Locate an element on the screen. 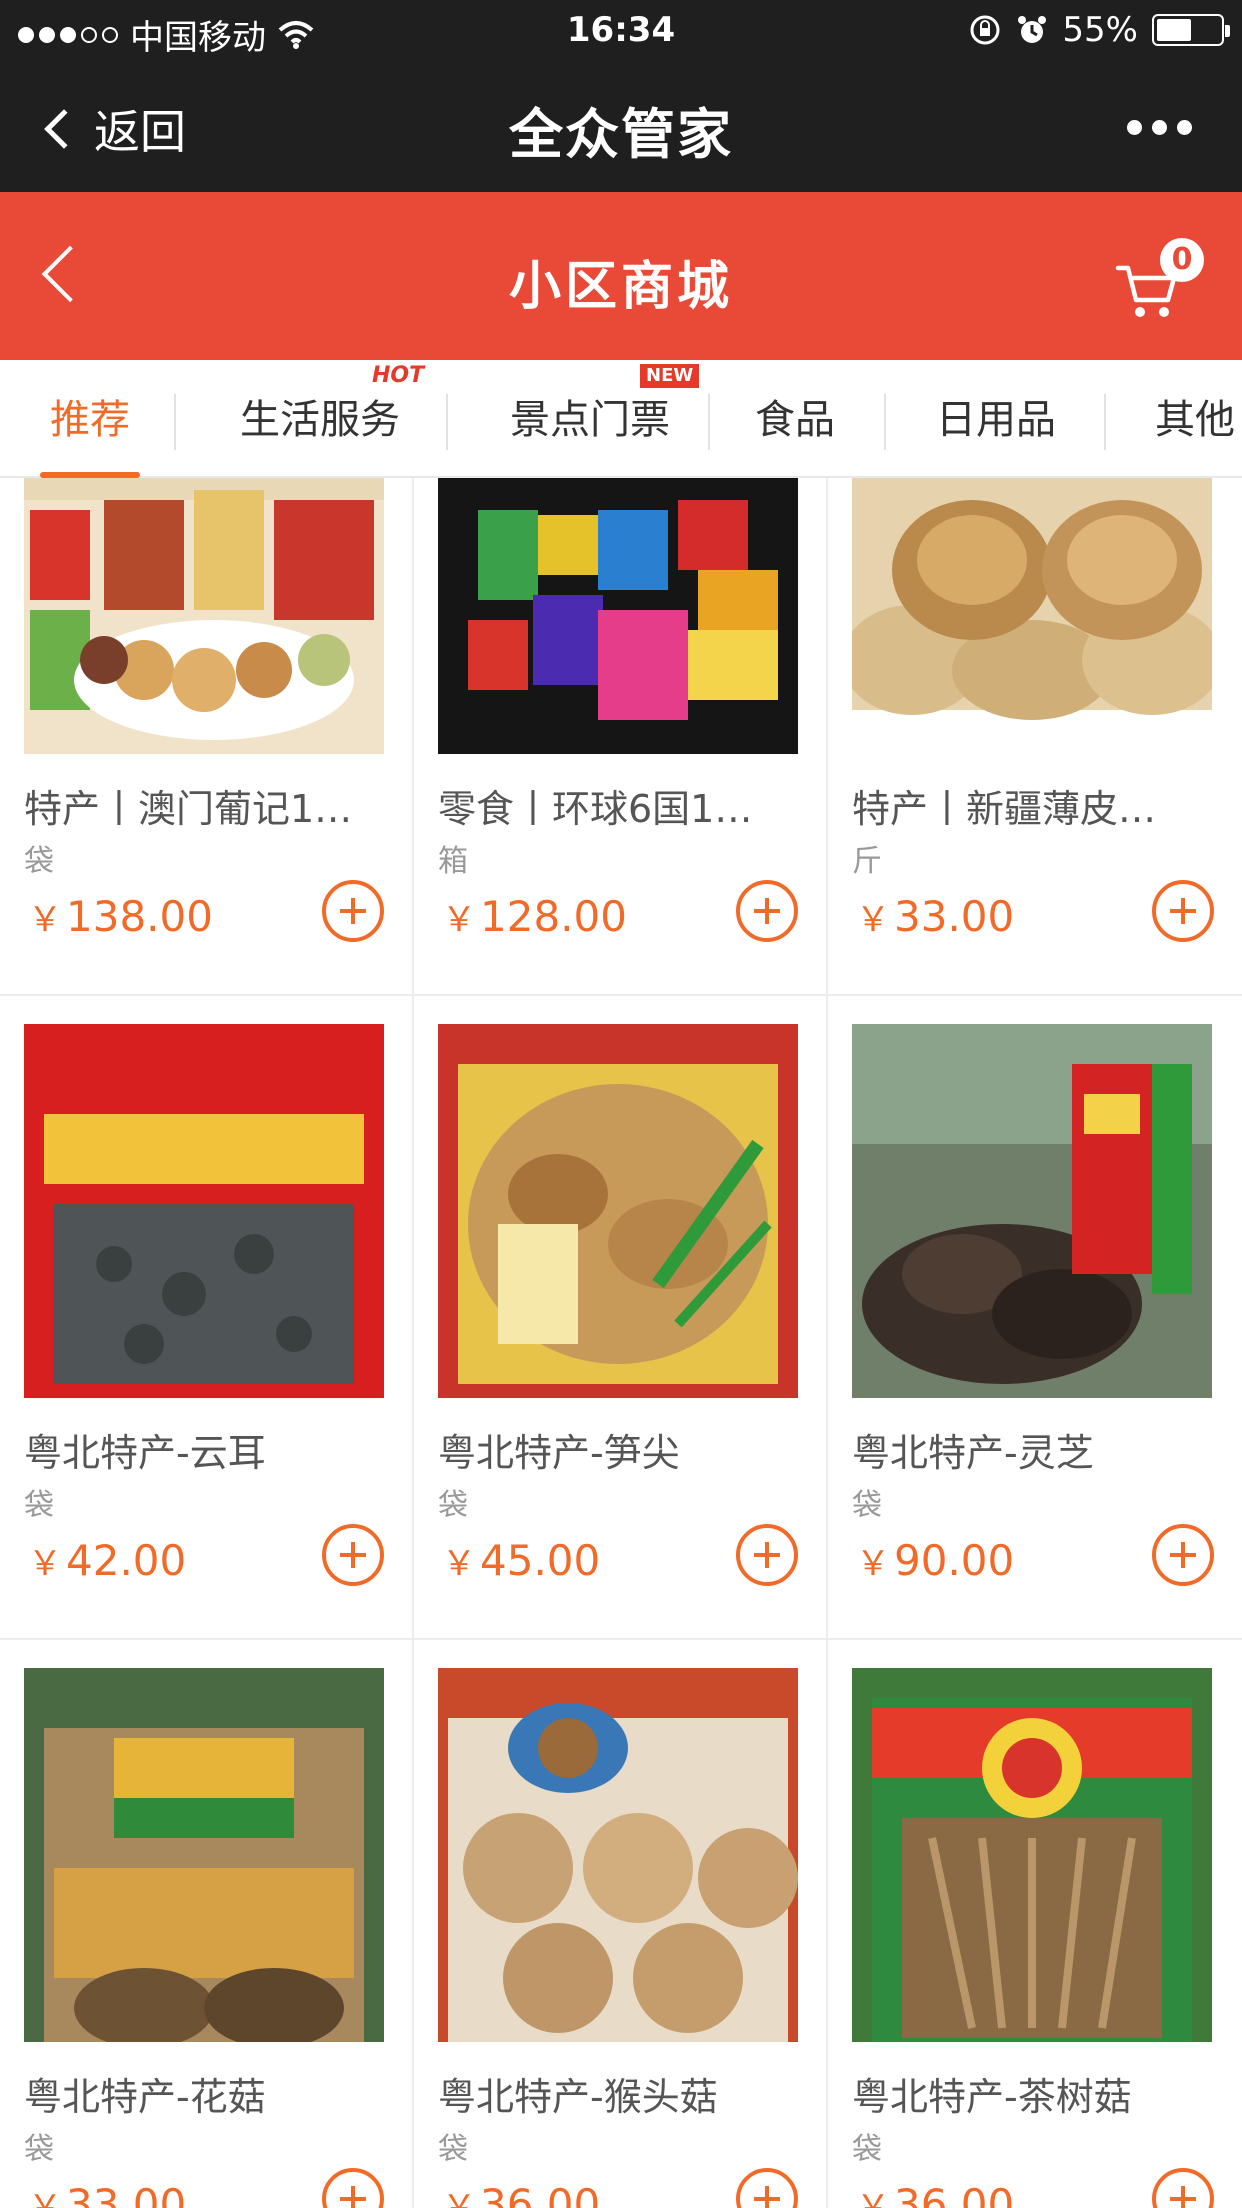  product-card: 特产丨澳门葡记1… 袋 ￥138.00 is located at coordinates (207, 737).